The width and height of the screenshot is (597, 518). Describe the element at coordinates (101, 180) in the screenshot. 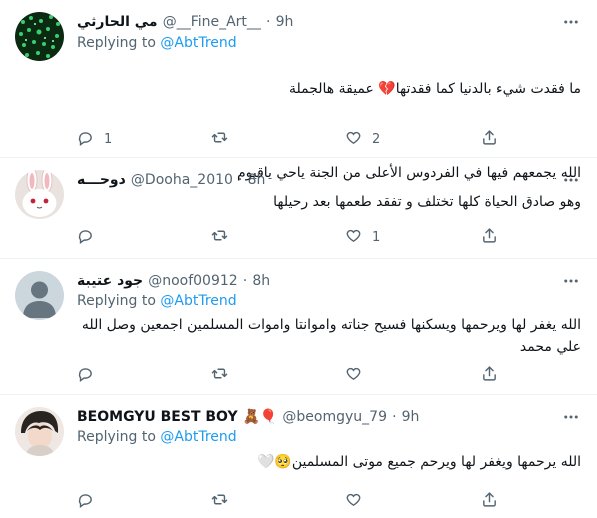

I see `display-name: دوحـــه` at that location.